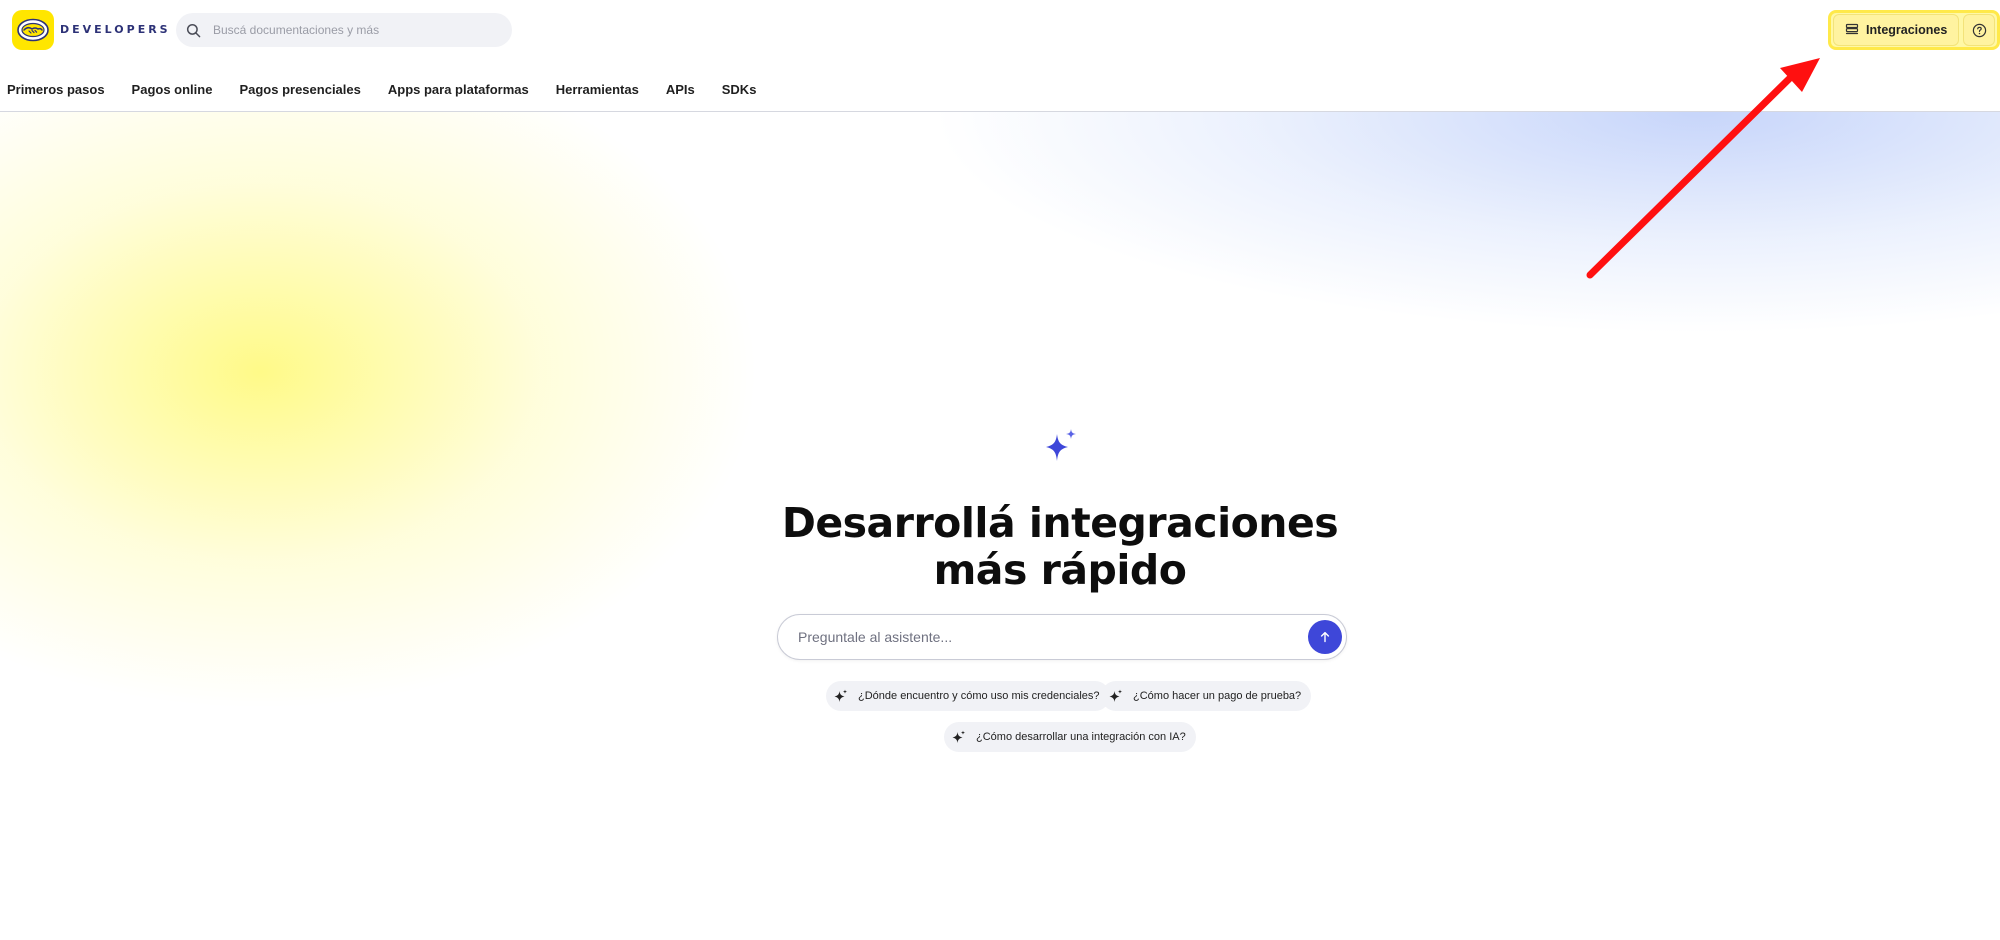  I want to click on help-circle-icon, so click(1979, 30).